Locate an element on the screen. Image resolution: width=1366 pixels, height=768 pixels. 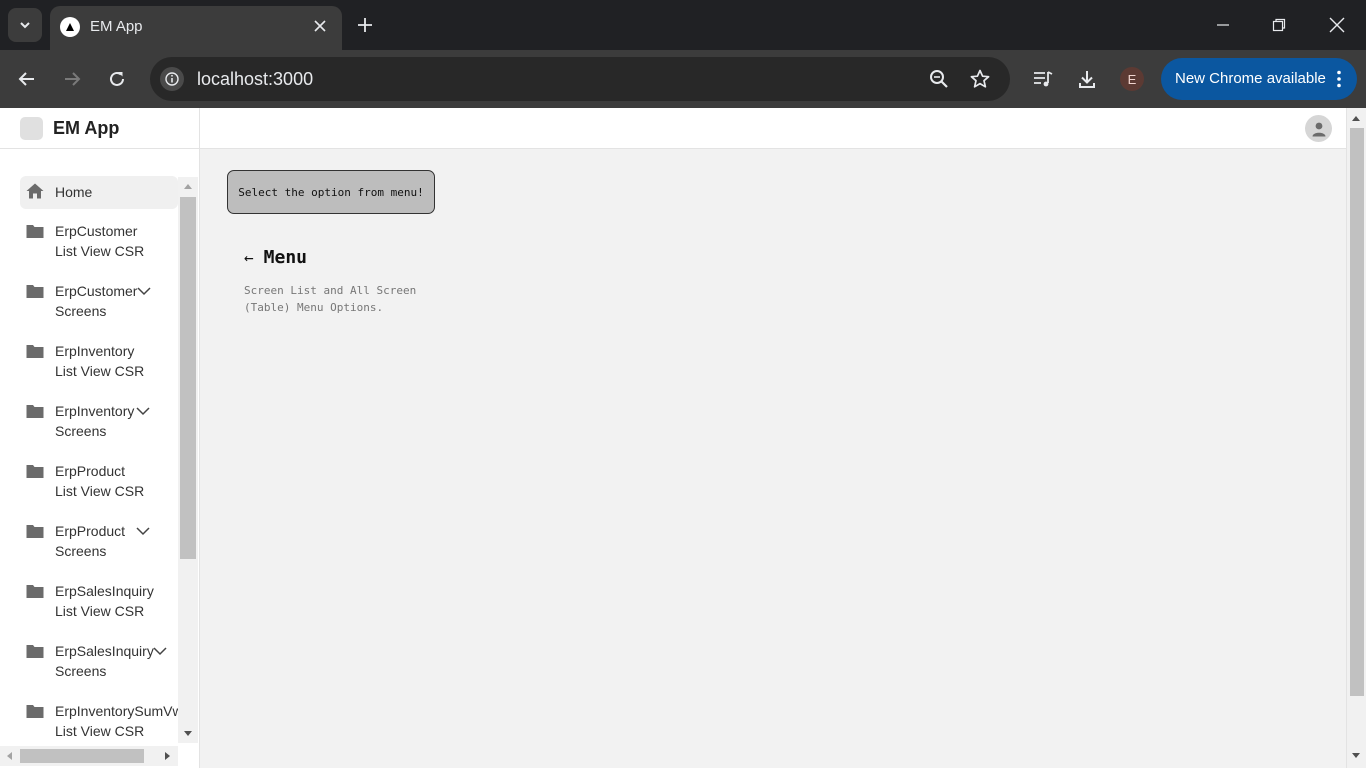
bookmark-button is located at coordinates (980, 79).